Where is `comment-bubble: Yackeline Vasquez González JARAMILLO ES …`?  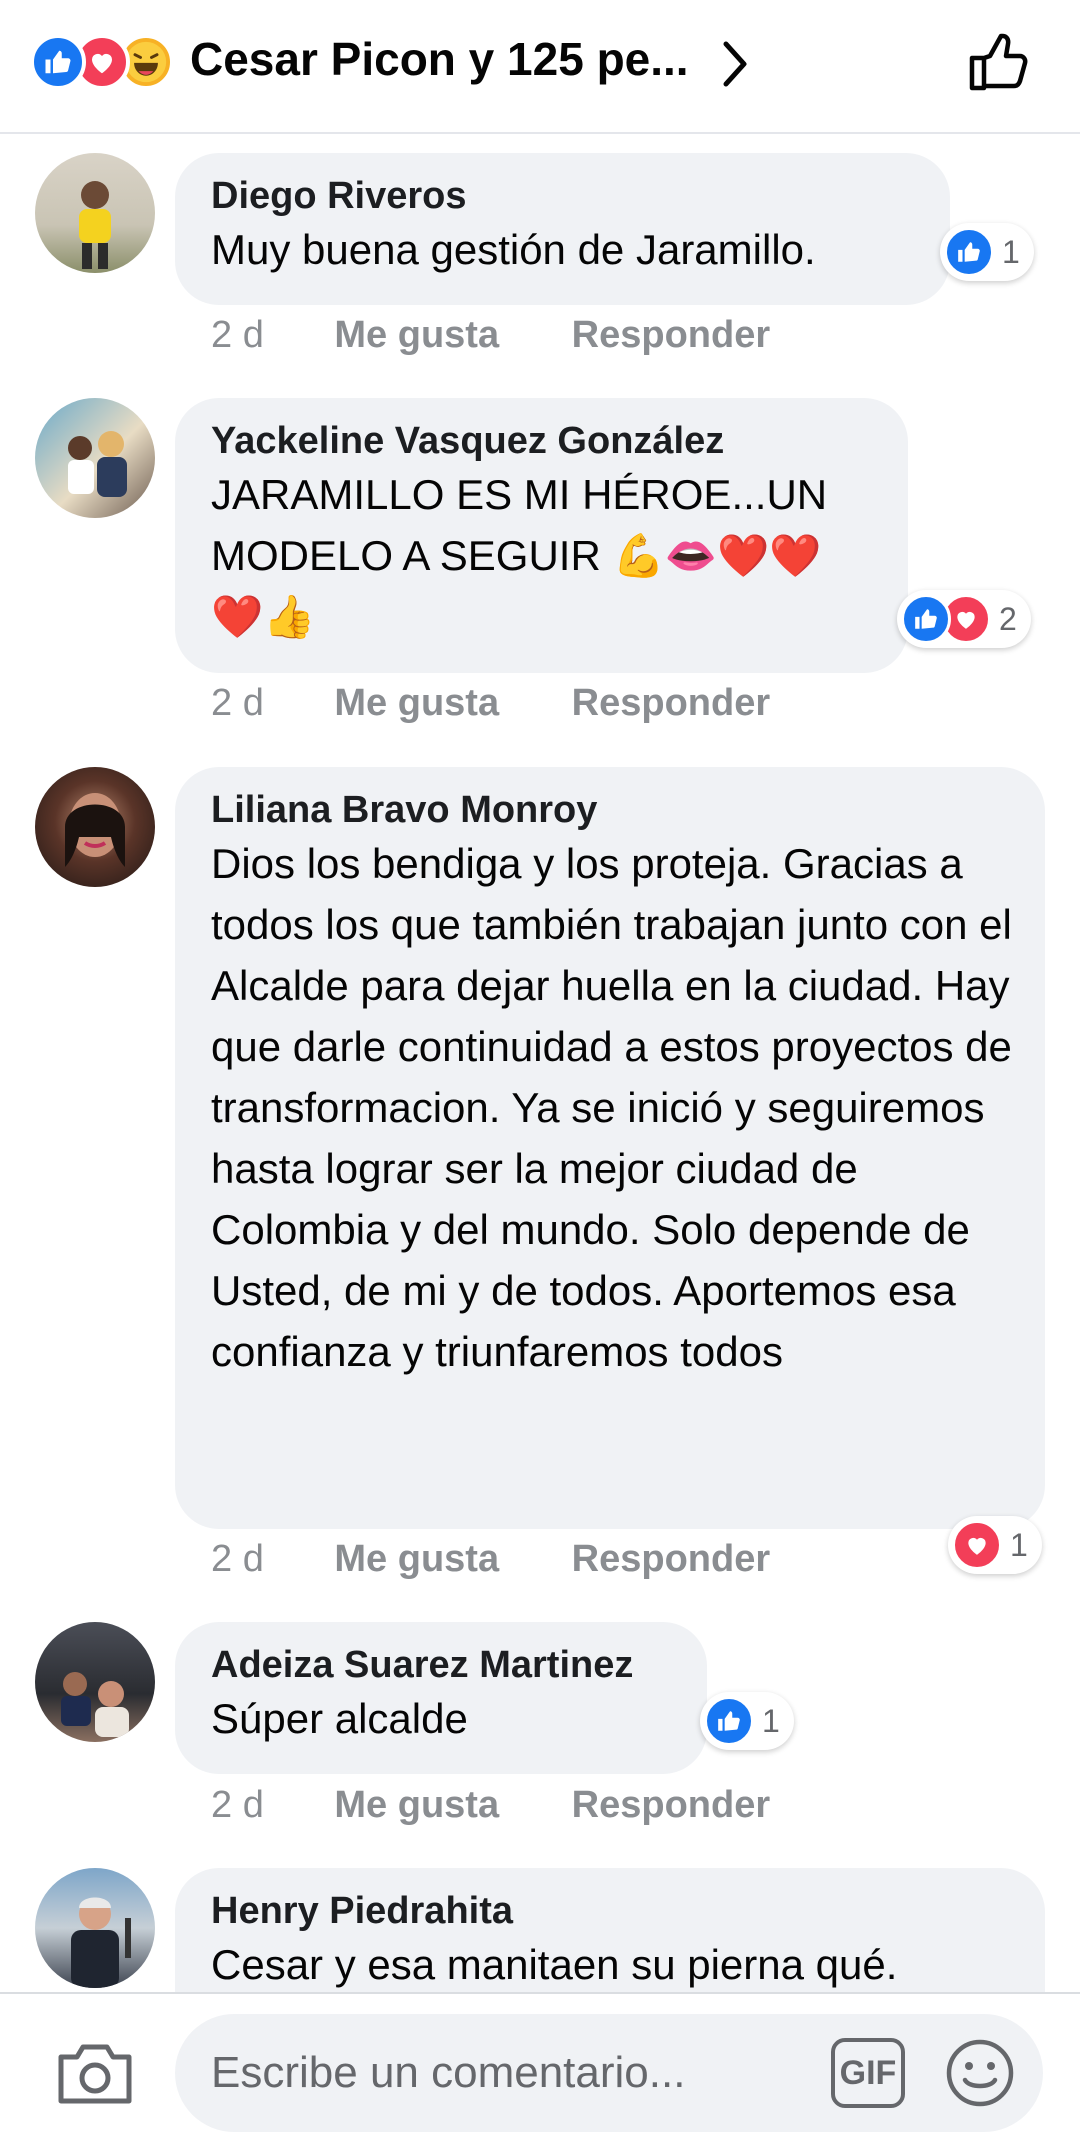 comment-bubble: Yackeline Vasquez González JARAMILLO ES … is located at coordinates (541, 535).